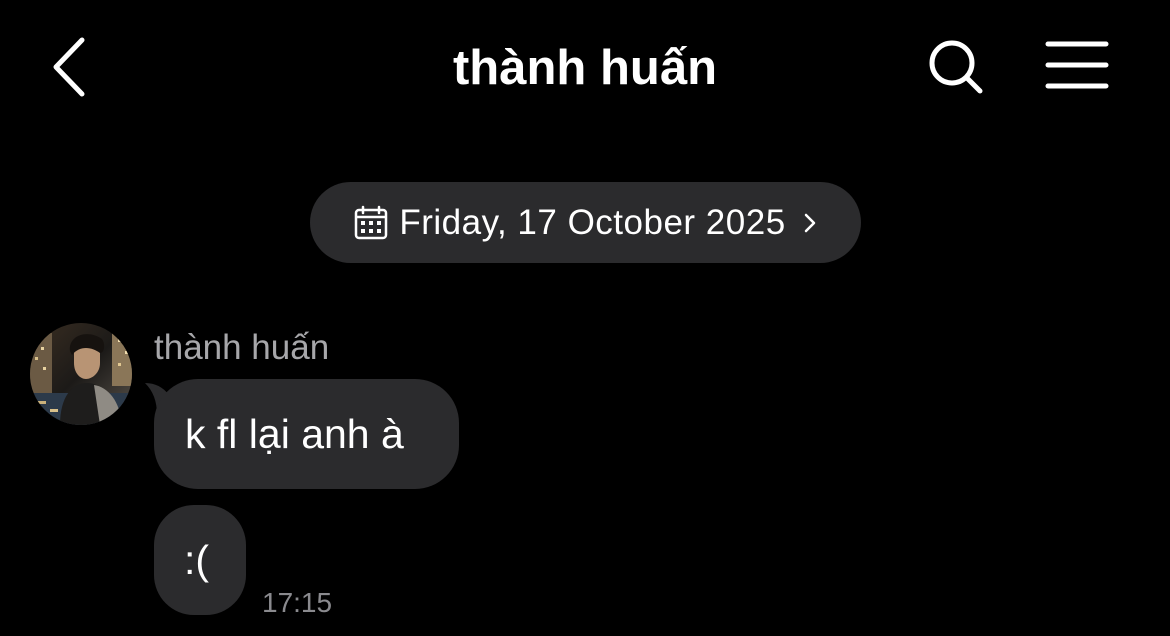  Describe the element at coordinates (242, 347) in the screenshot. I see `sender-name: thành huấn` at that location.